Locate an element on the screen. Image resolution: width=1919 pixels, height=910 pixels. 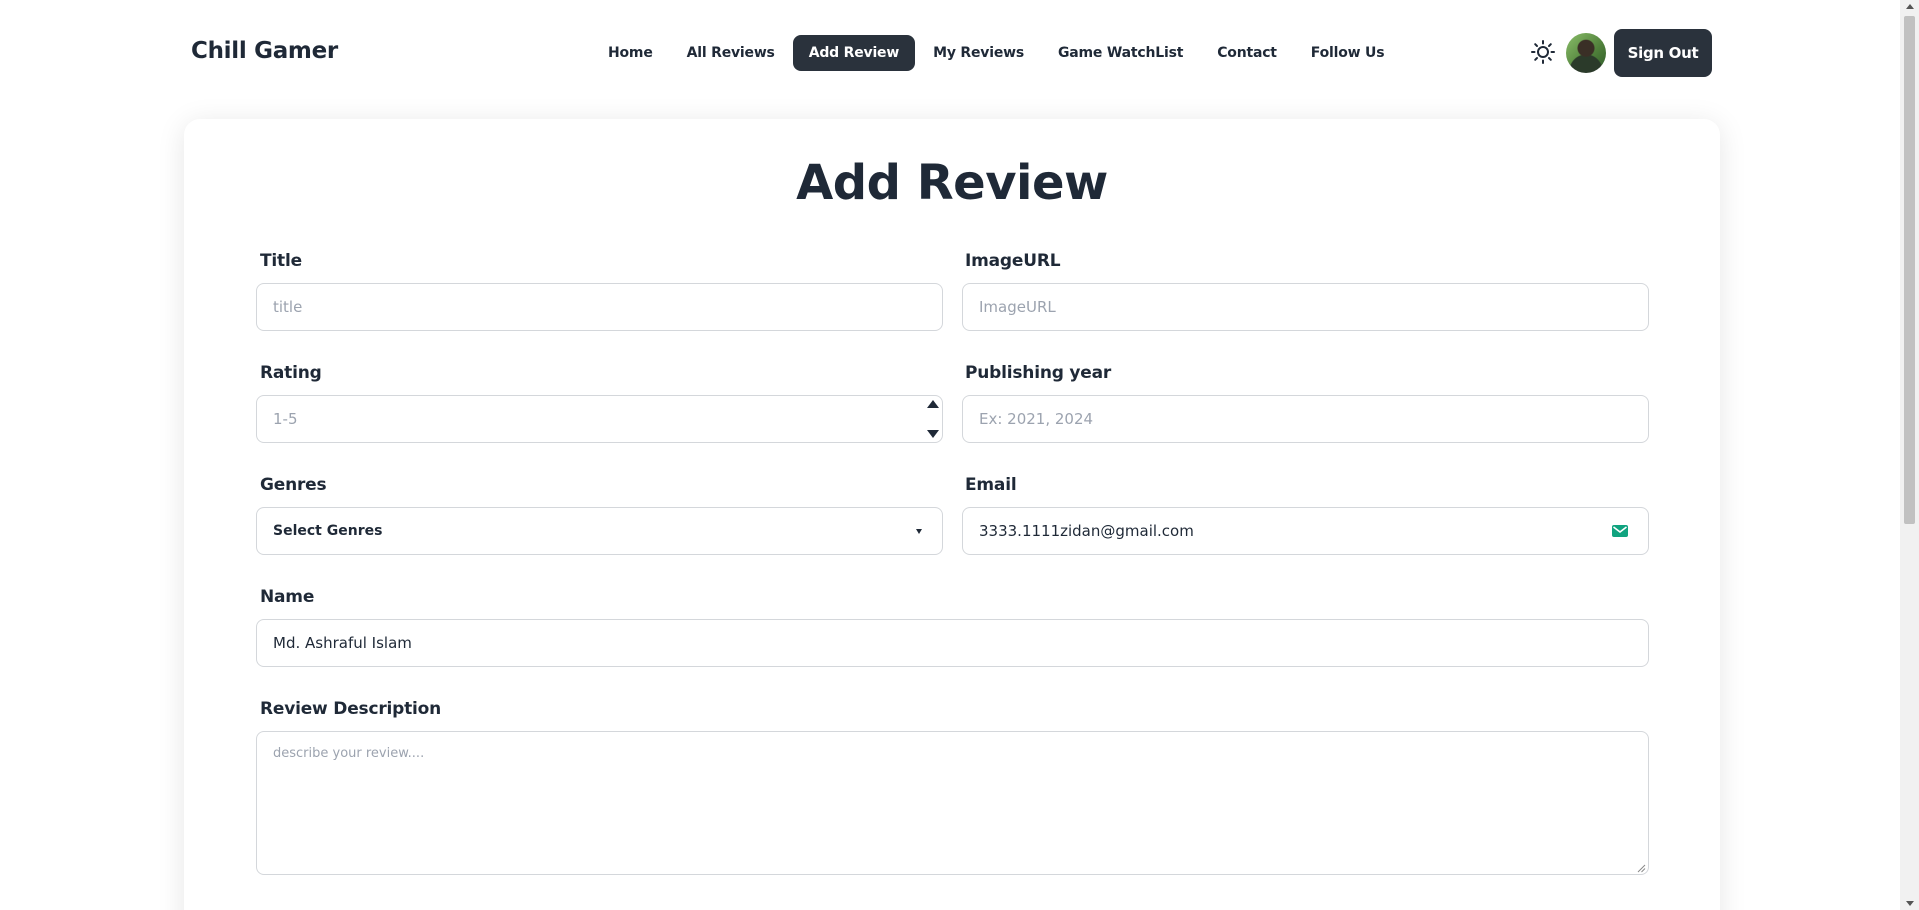
rating-placeholder: 1-5 is located at coordinates (285, 419).